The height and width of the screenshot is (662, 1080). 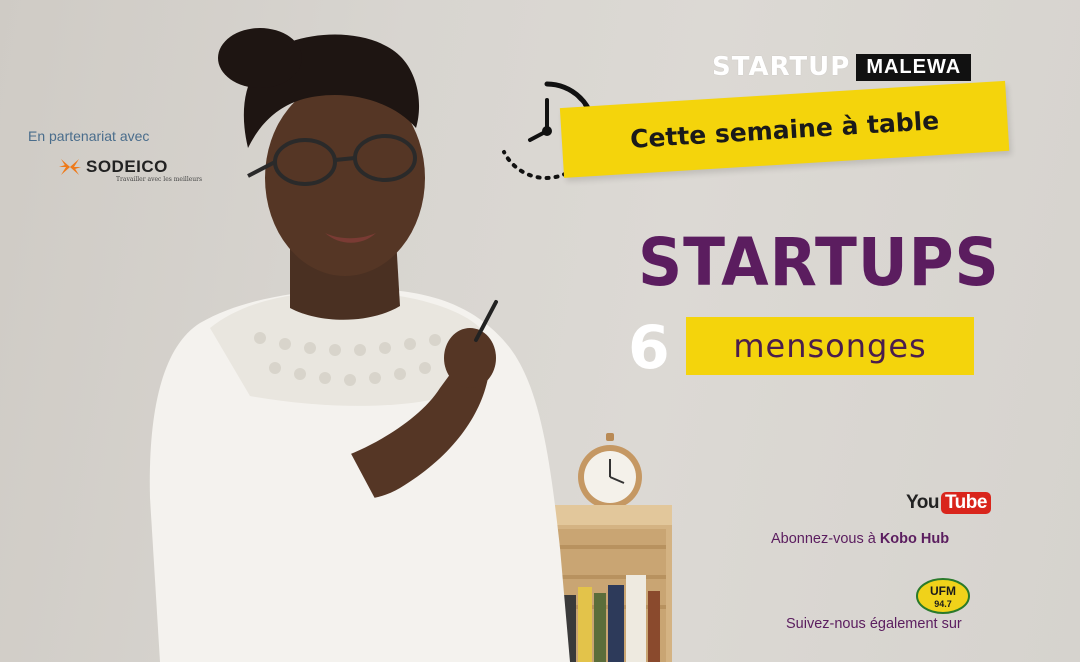 I want to click on ufm-frequency: 94.7, so click(x=943, y=604).